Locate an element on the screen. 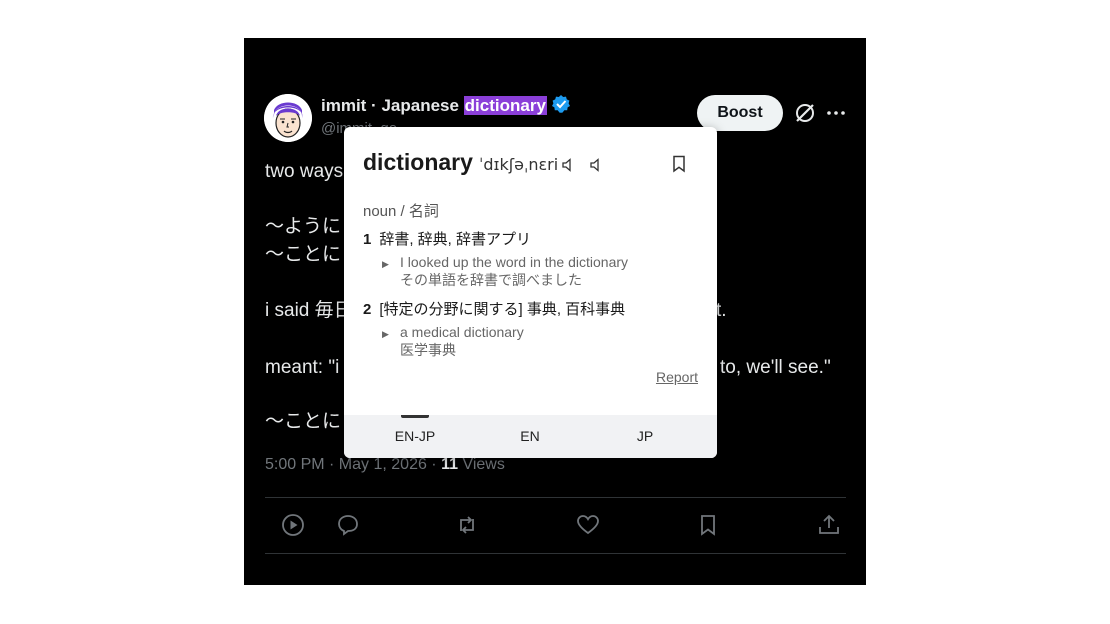 The image size is (1110, 624). retweet-icon is located at coordinates (467, 525).